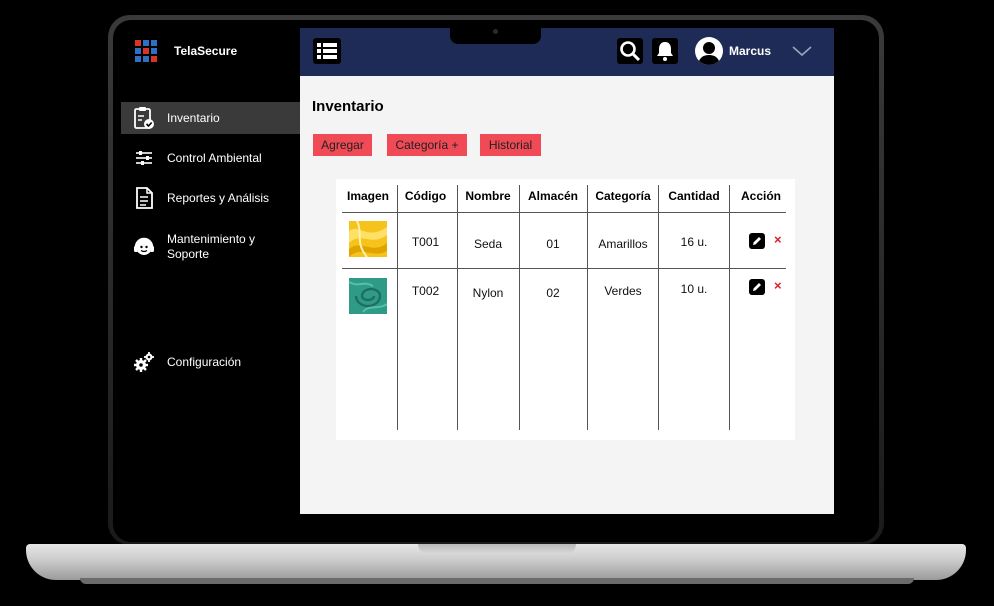  Describe the element at coordinates (427, 145) in the screenshot. I see `category-add-button: Categoría +` at that location.